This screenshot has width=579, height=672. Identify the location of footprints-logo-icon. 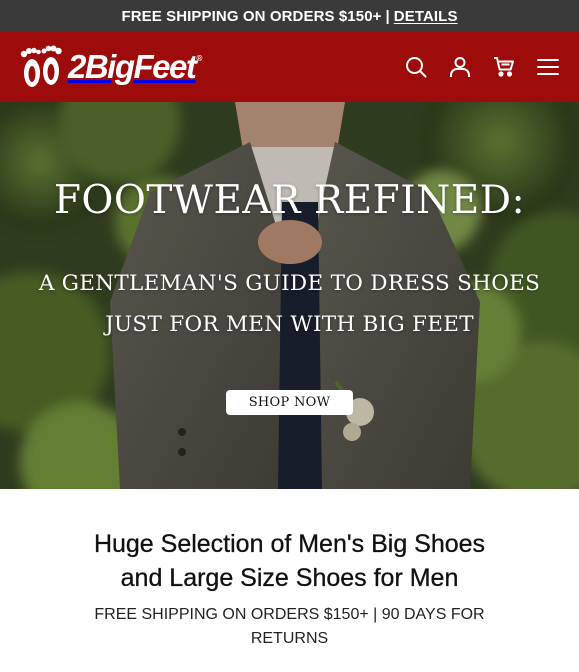
(41, 66).